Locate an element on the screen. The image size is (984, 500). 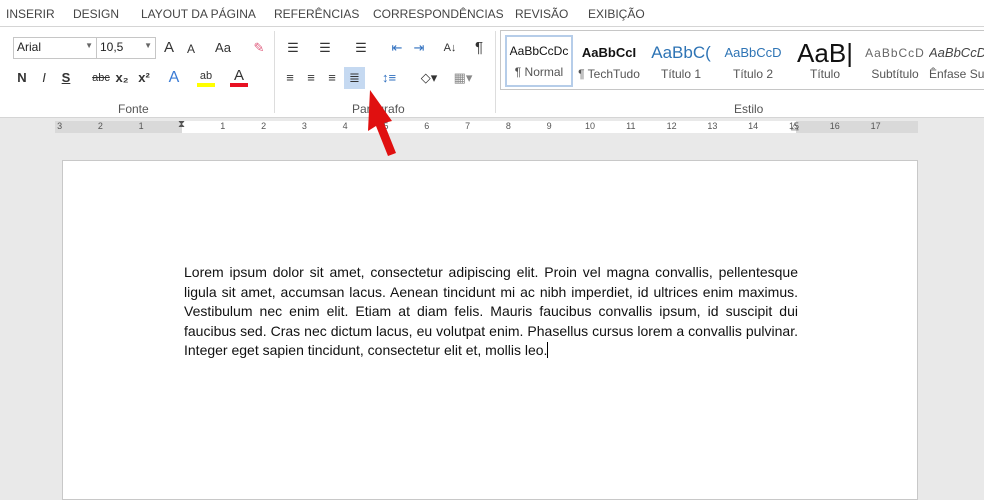
multilevel-list-button: ☰ is located at coordinates (361, 48).